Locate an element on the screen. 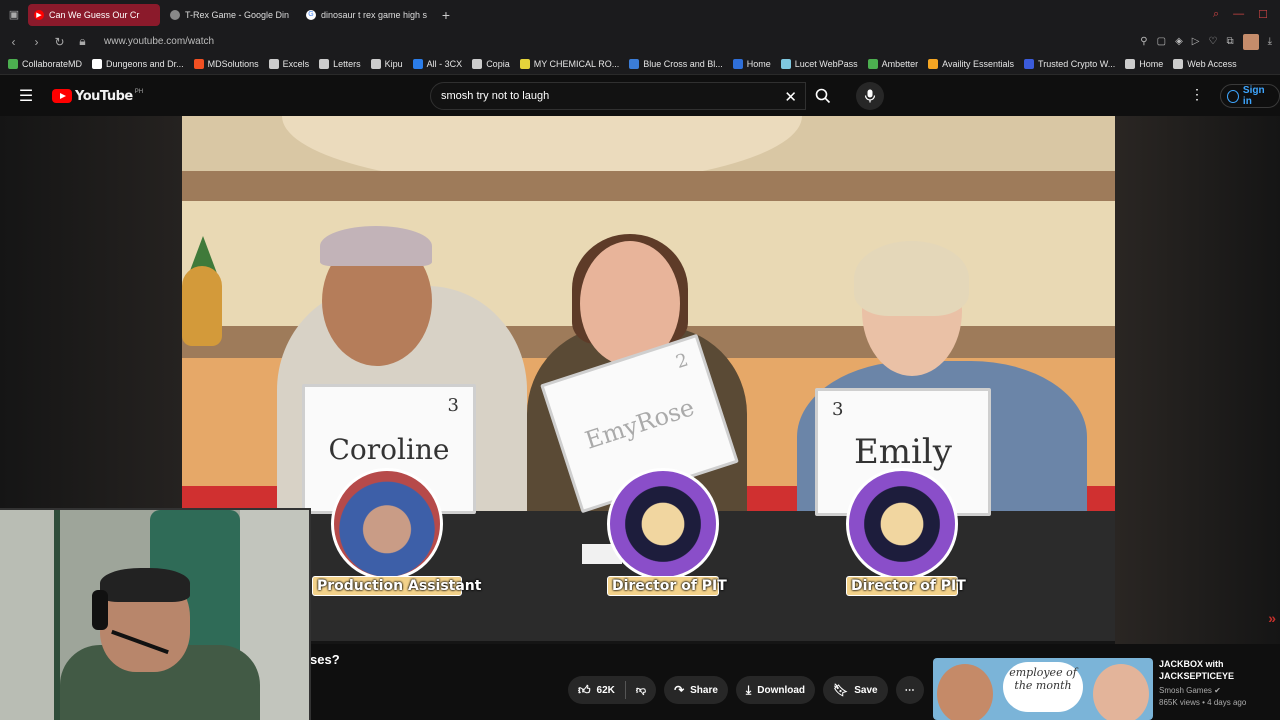 Image resolution: width=1280 pixels, height=720 pixels. bookmark-item: All - 3CX is located at coordinates (437, 64).